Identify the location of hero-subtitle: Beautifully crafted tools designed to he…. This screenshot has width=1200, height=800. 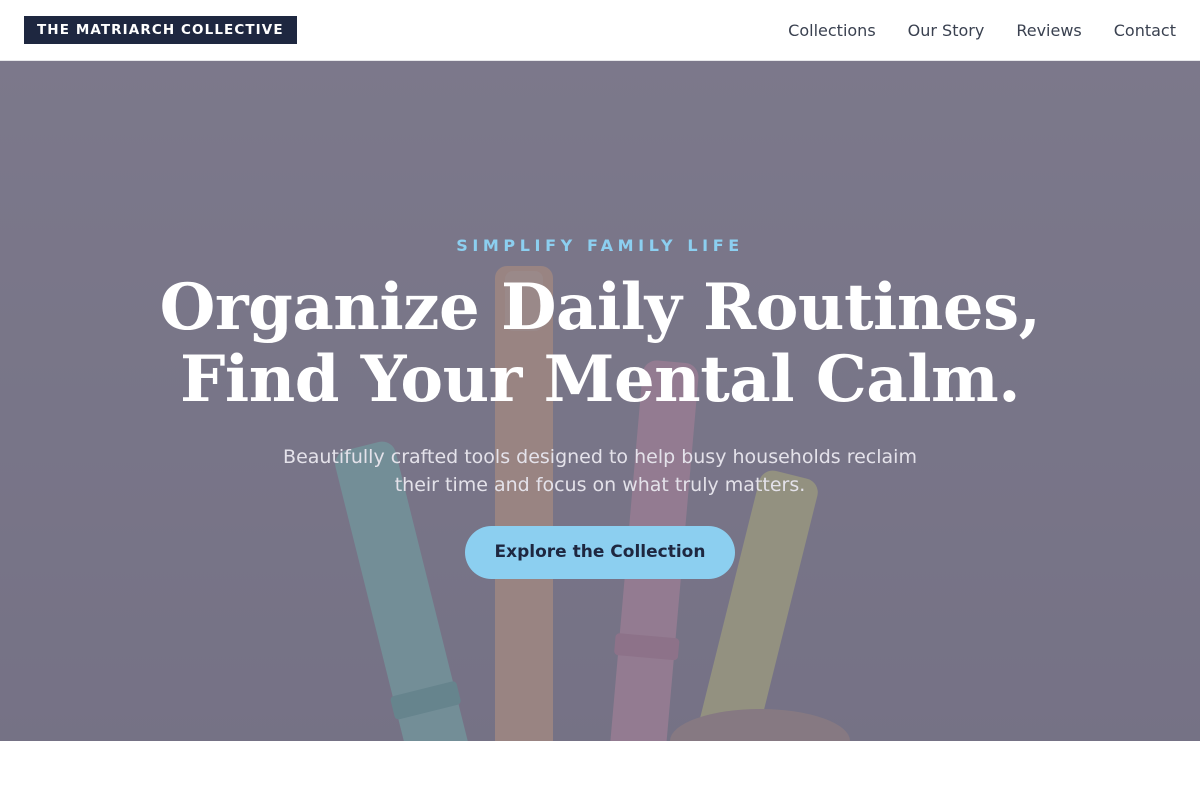
(600, 471).